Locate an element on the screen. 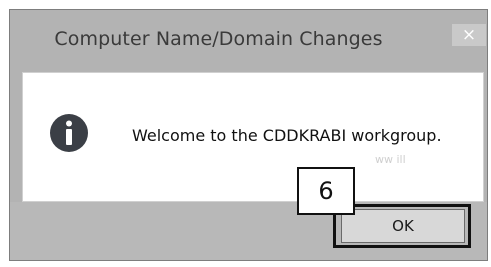 The image size is (491, 267). close-button: × is located at coordinates (469, 35).